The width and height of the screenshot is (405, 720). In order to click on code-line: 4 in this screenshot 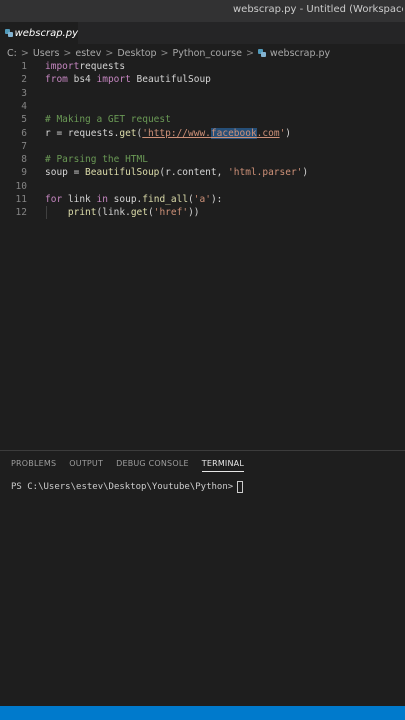, I will do `click(202, 106)`.